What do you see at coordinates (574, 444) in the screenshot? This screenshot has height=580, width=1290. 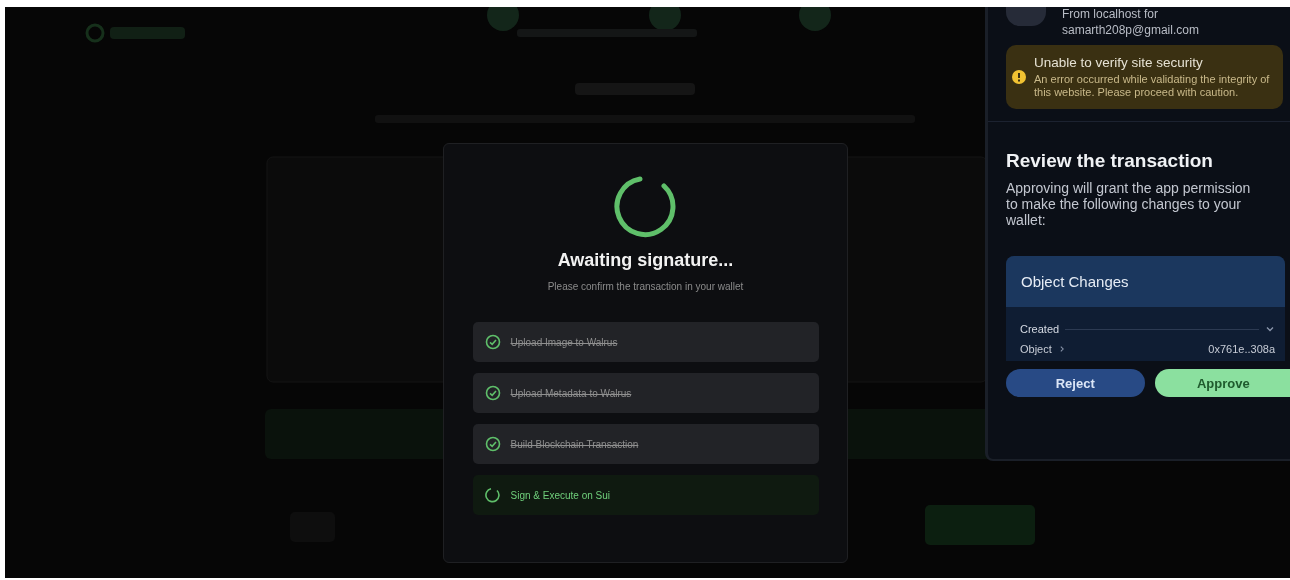 I see `step-label: Build Blockchain Transaction` at bounding box center [574, 444].